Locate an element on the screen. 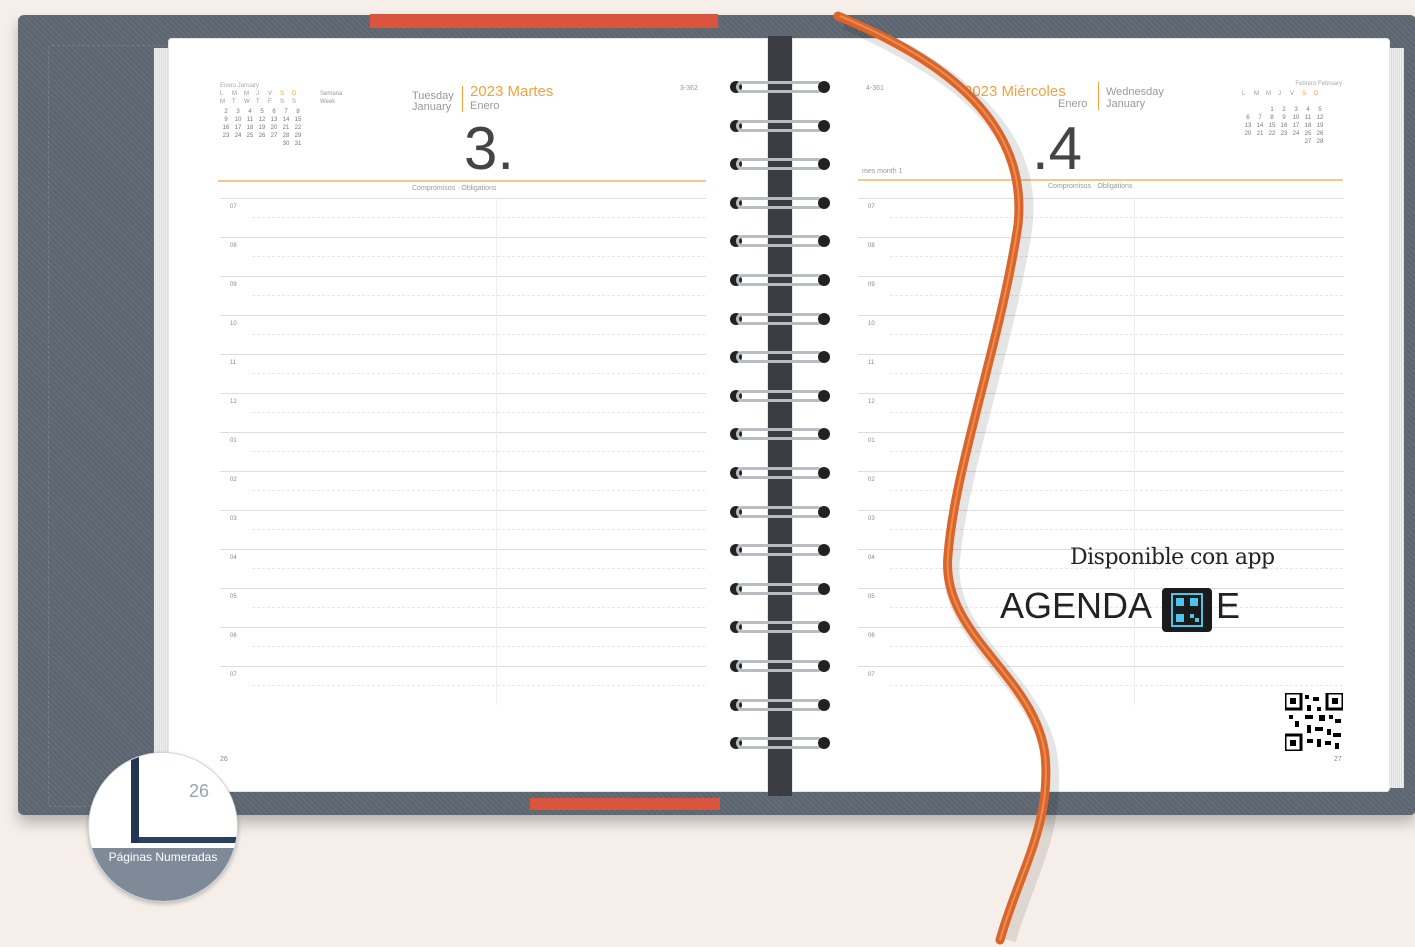 The image size is (1415, 947). badge-page-number: 26 is located at coordinates (199, 791).